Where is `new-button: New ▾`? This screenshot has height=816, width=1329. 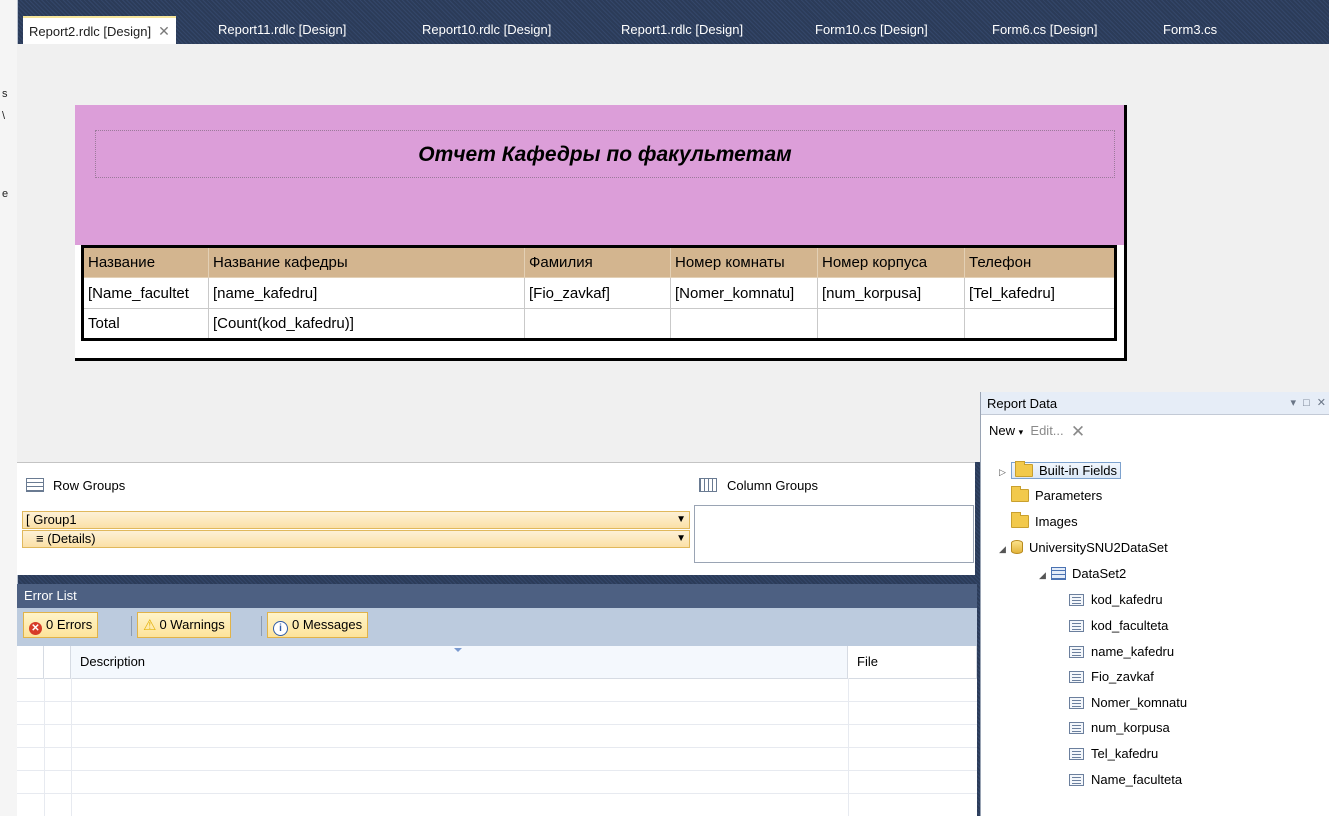
new-button: New ▾ is located at coordinates (1006, 430).